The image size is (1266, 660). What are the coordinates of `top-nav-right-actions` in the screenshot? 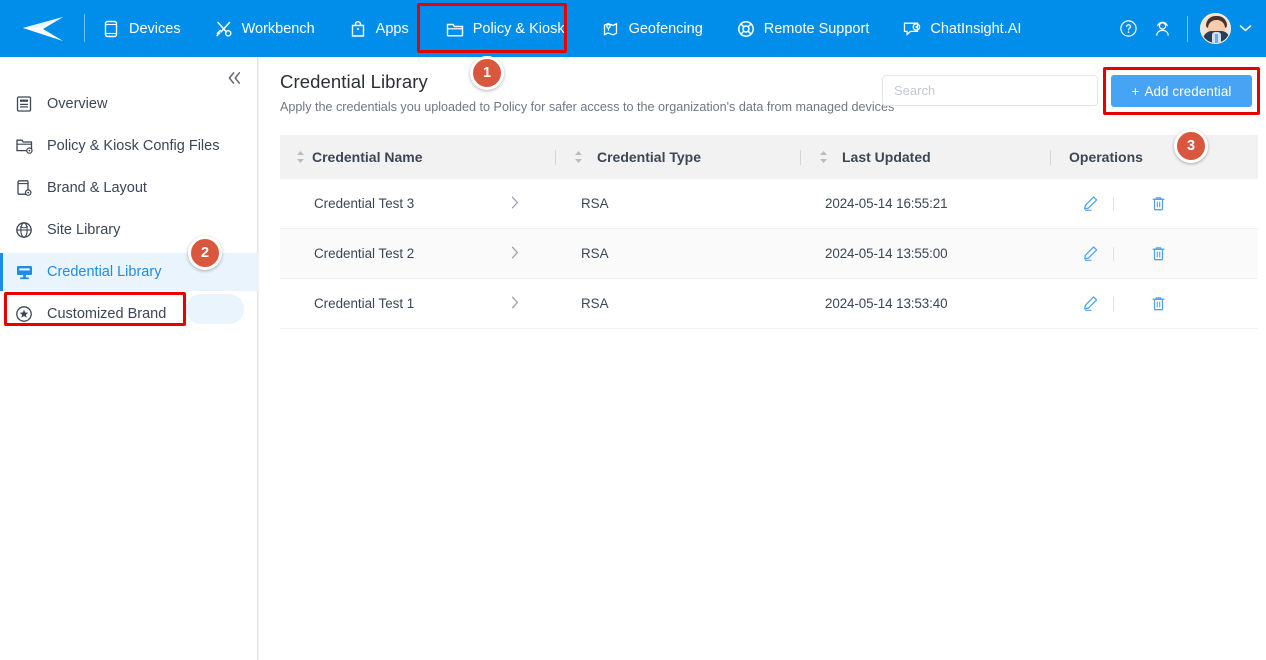 It's located at (1188, 28).